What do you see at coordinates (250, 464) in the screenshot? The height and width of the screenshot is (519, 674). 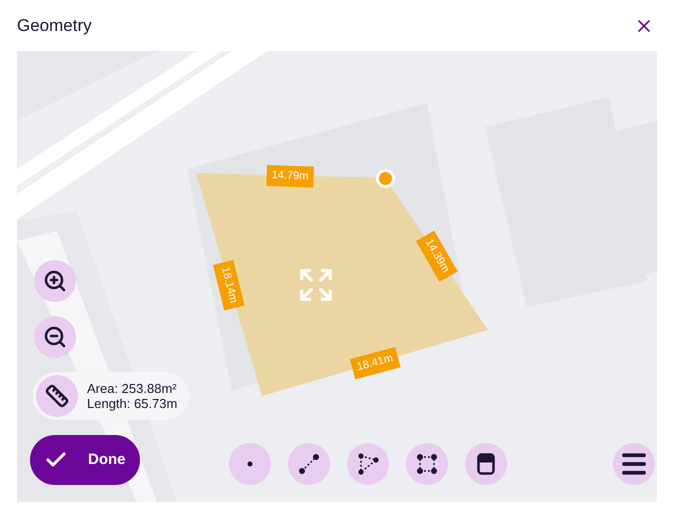 I see `point-icon` at bounding box center [250, 464].